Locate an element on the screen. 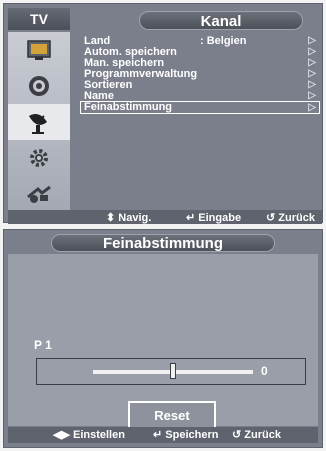 This screenshot has height=451, width=326. enter-label: Eingabe is located at coordinates (220, 218).